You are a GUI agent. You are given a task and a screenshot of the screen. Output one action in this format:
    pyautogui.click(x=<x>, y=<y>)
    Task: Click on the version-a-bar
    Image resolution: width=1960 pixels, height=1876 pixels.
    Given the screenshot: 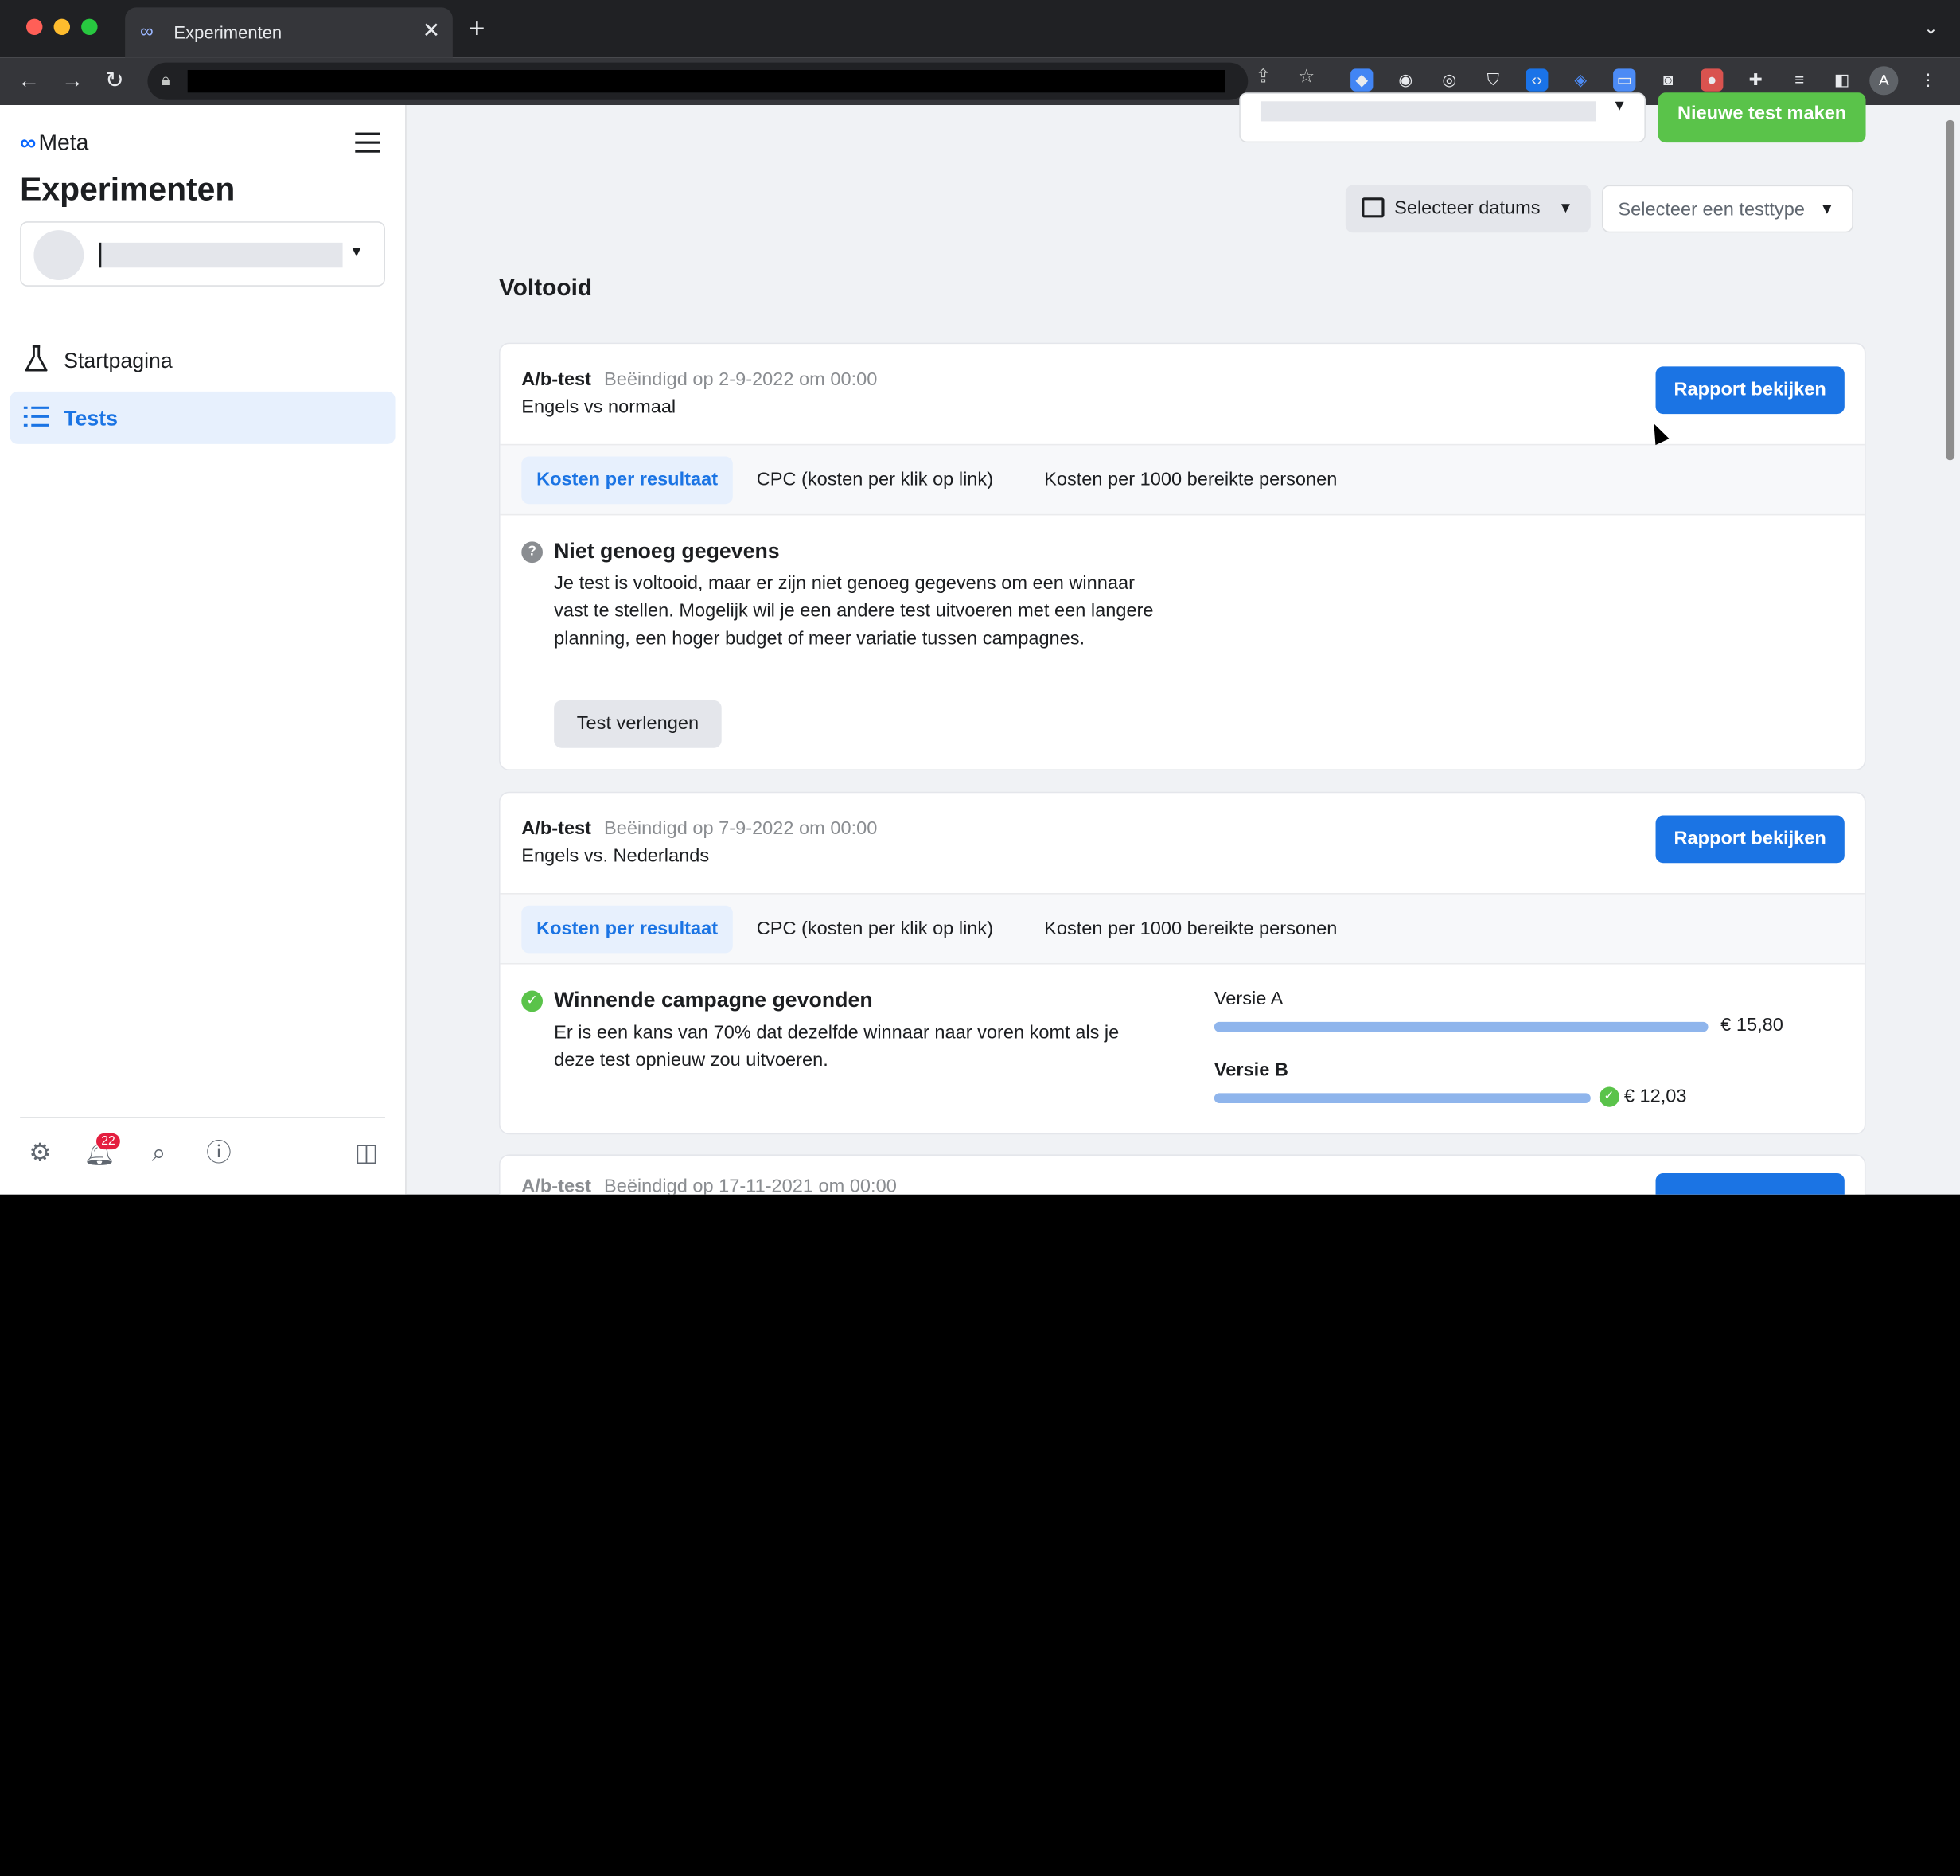 What is the action you would take?
    pyautogui.click(x=1461, y=1026)
    